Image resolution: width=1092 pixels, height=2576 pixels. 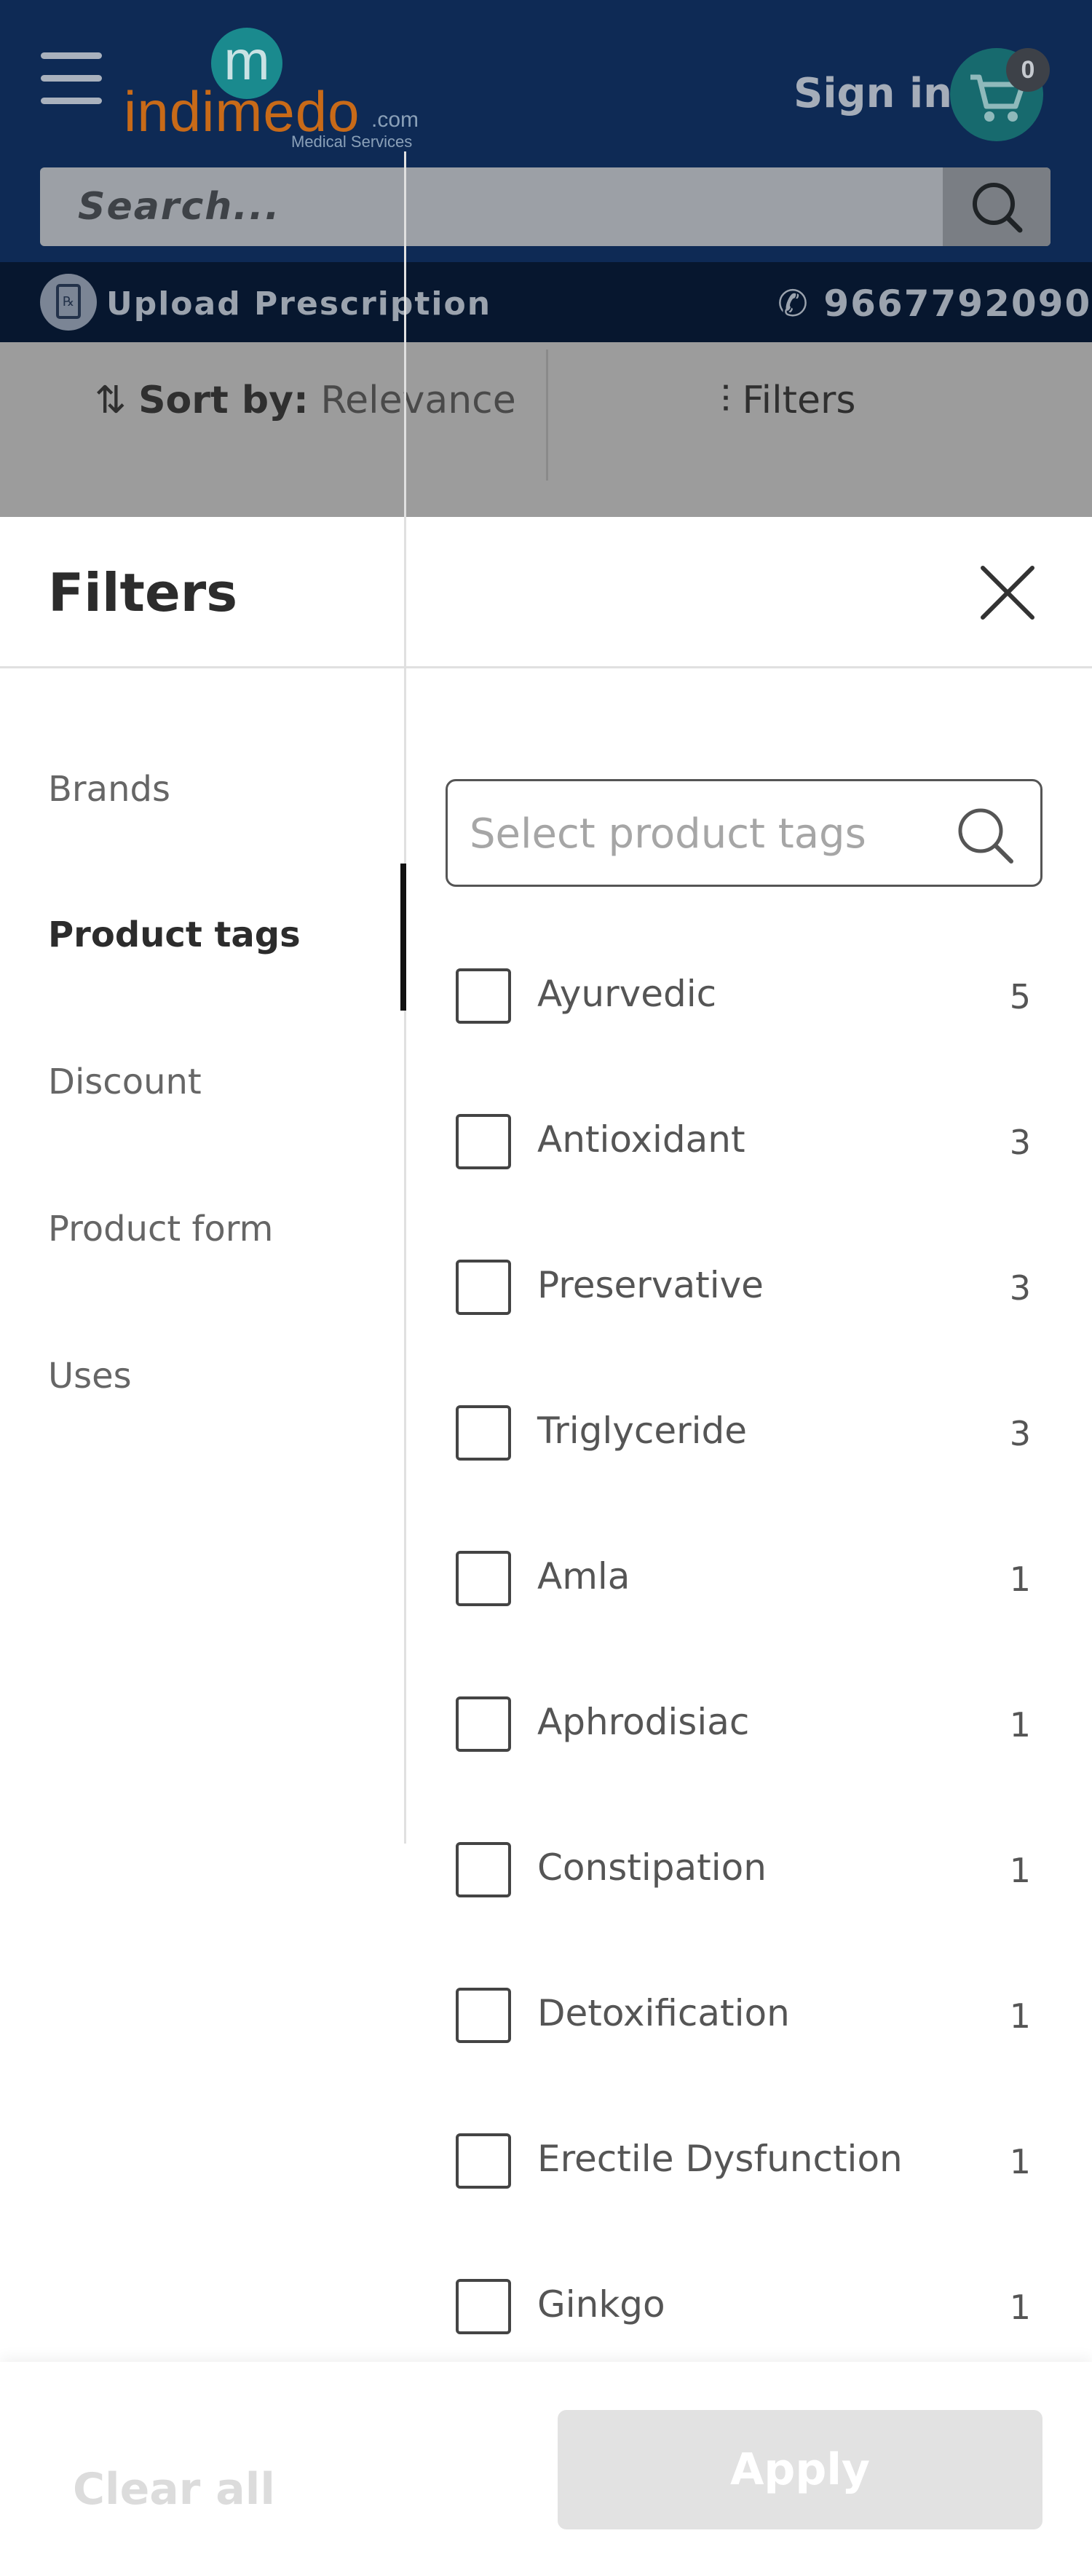 I want to click on tag-option-triglyceride: Triglyceride 3, so click(x=743, y=1431).